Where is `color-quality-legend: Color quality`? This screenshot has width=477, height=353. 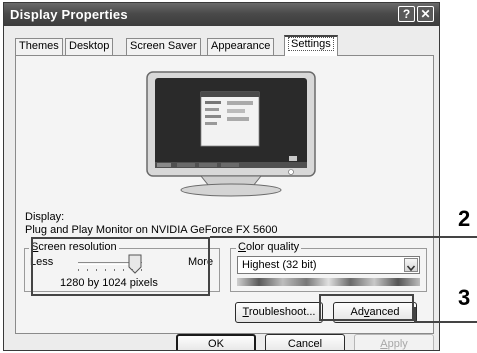 color-quality-legend: Color quality is located at coordinates (269, 247).